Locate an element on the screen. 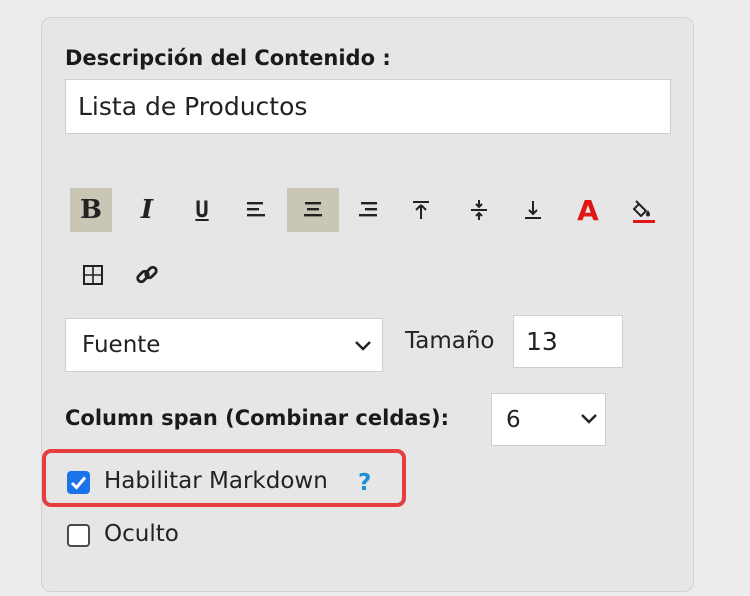 This screenshot has width=750, height=596. column-span-select: 6 is located at coordinates (548, 419).